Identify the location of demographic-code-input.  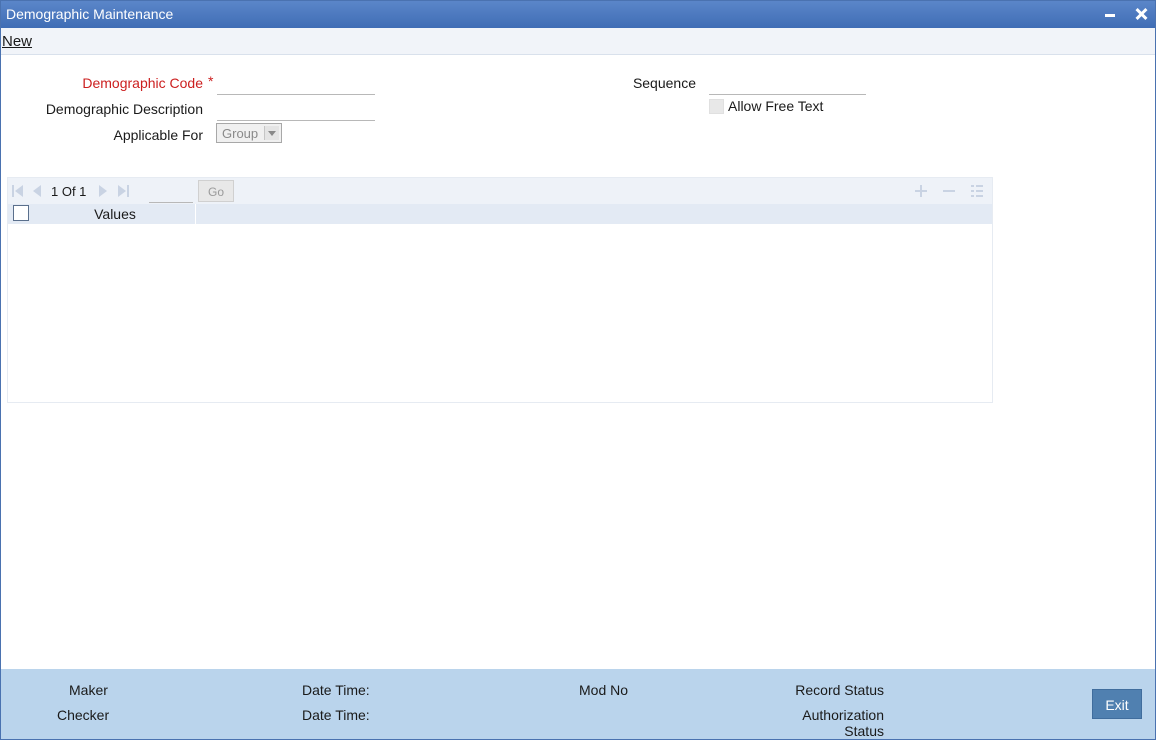
(296, 84).